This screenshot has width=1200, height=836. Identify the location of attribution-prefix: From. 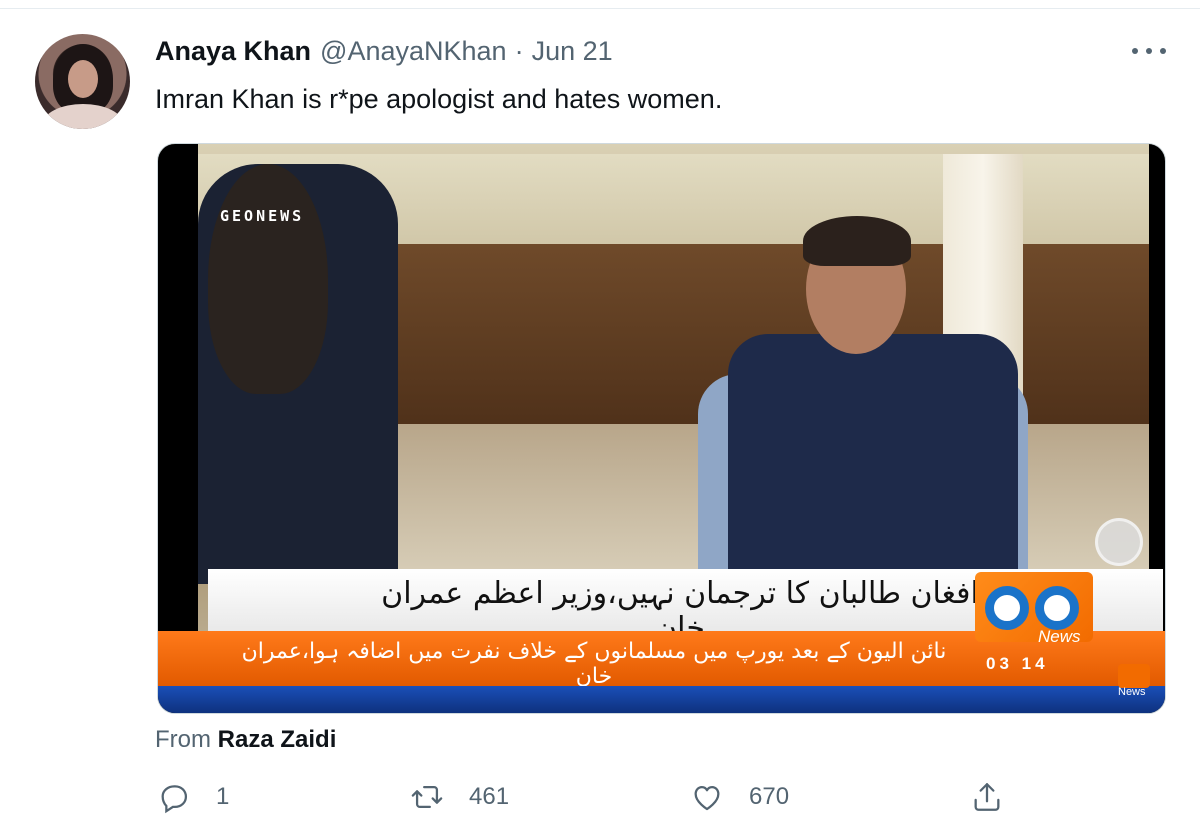
(183, 739).